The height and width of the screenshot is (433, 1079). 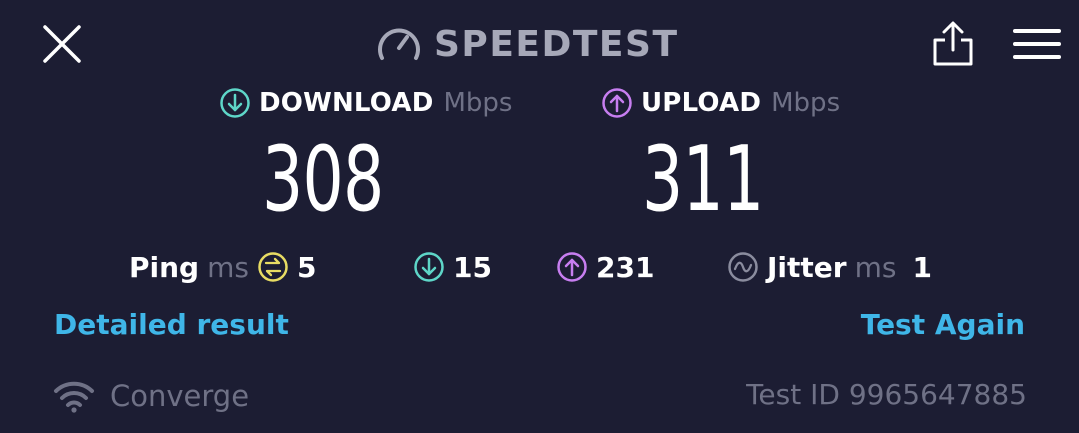 I want to click on test-id-value: 9965647885, so click(x=937, y=394).